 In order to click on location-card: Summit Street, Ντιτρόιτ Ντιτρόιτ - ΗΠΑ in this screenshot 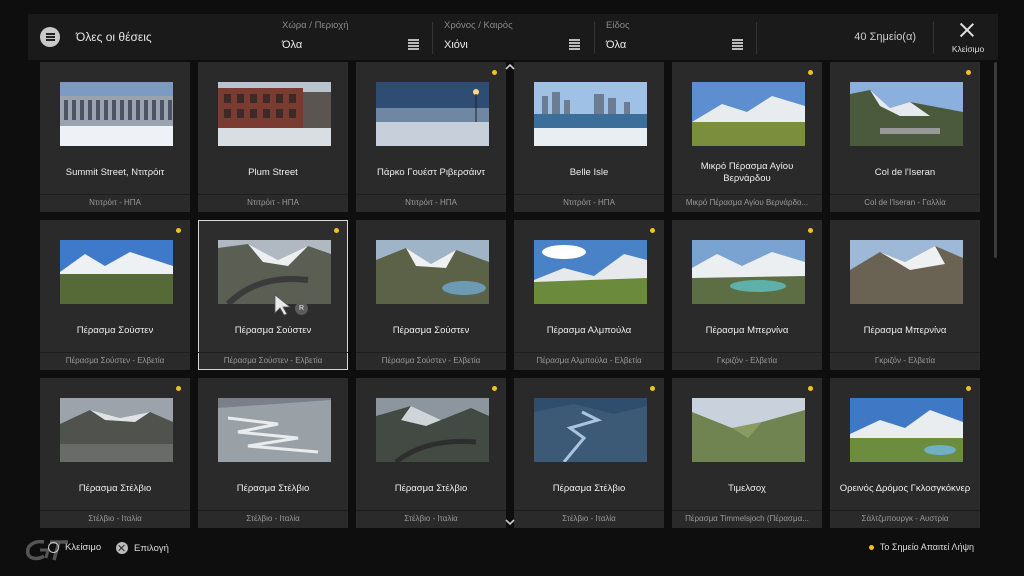, I will do `click(115, 137)`.